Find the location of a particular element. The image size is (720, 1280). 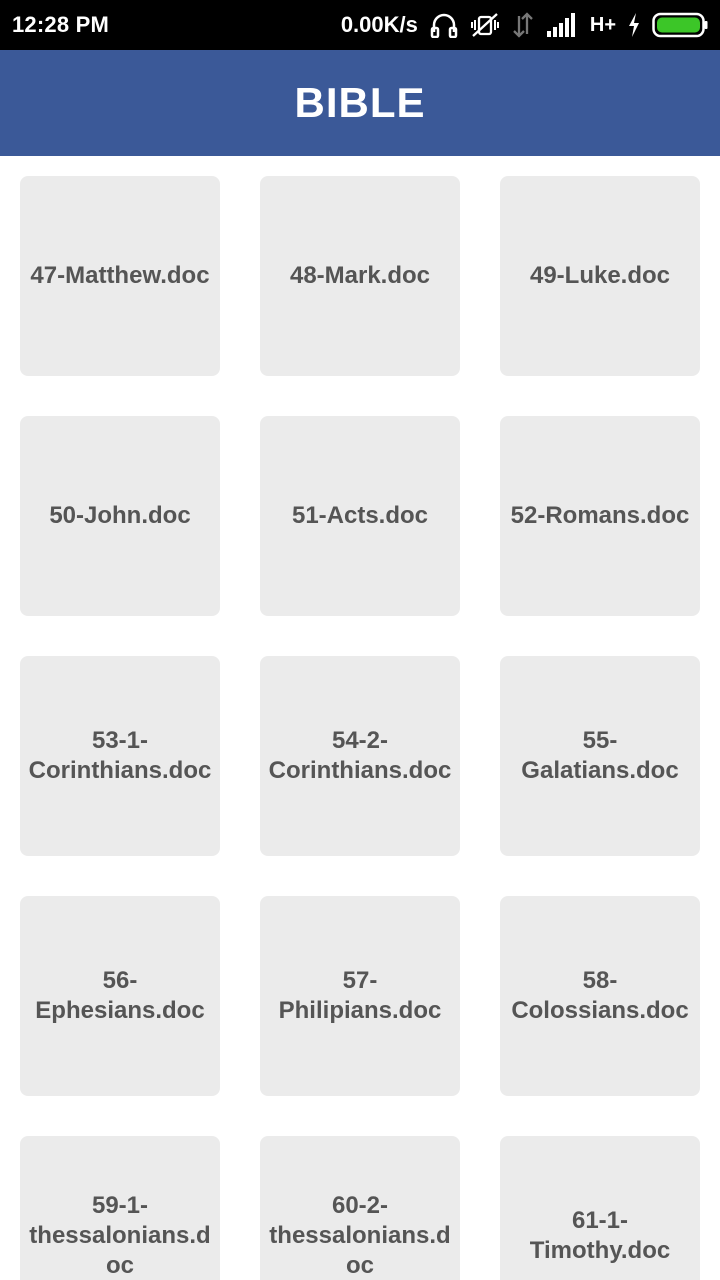

status-icons: 0.00K/s H+ is located at coordinates (524, 25).